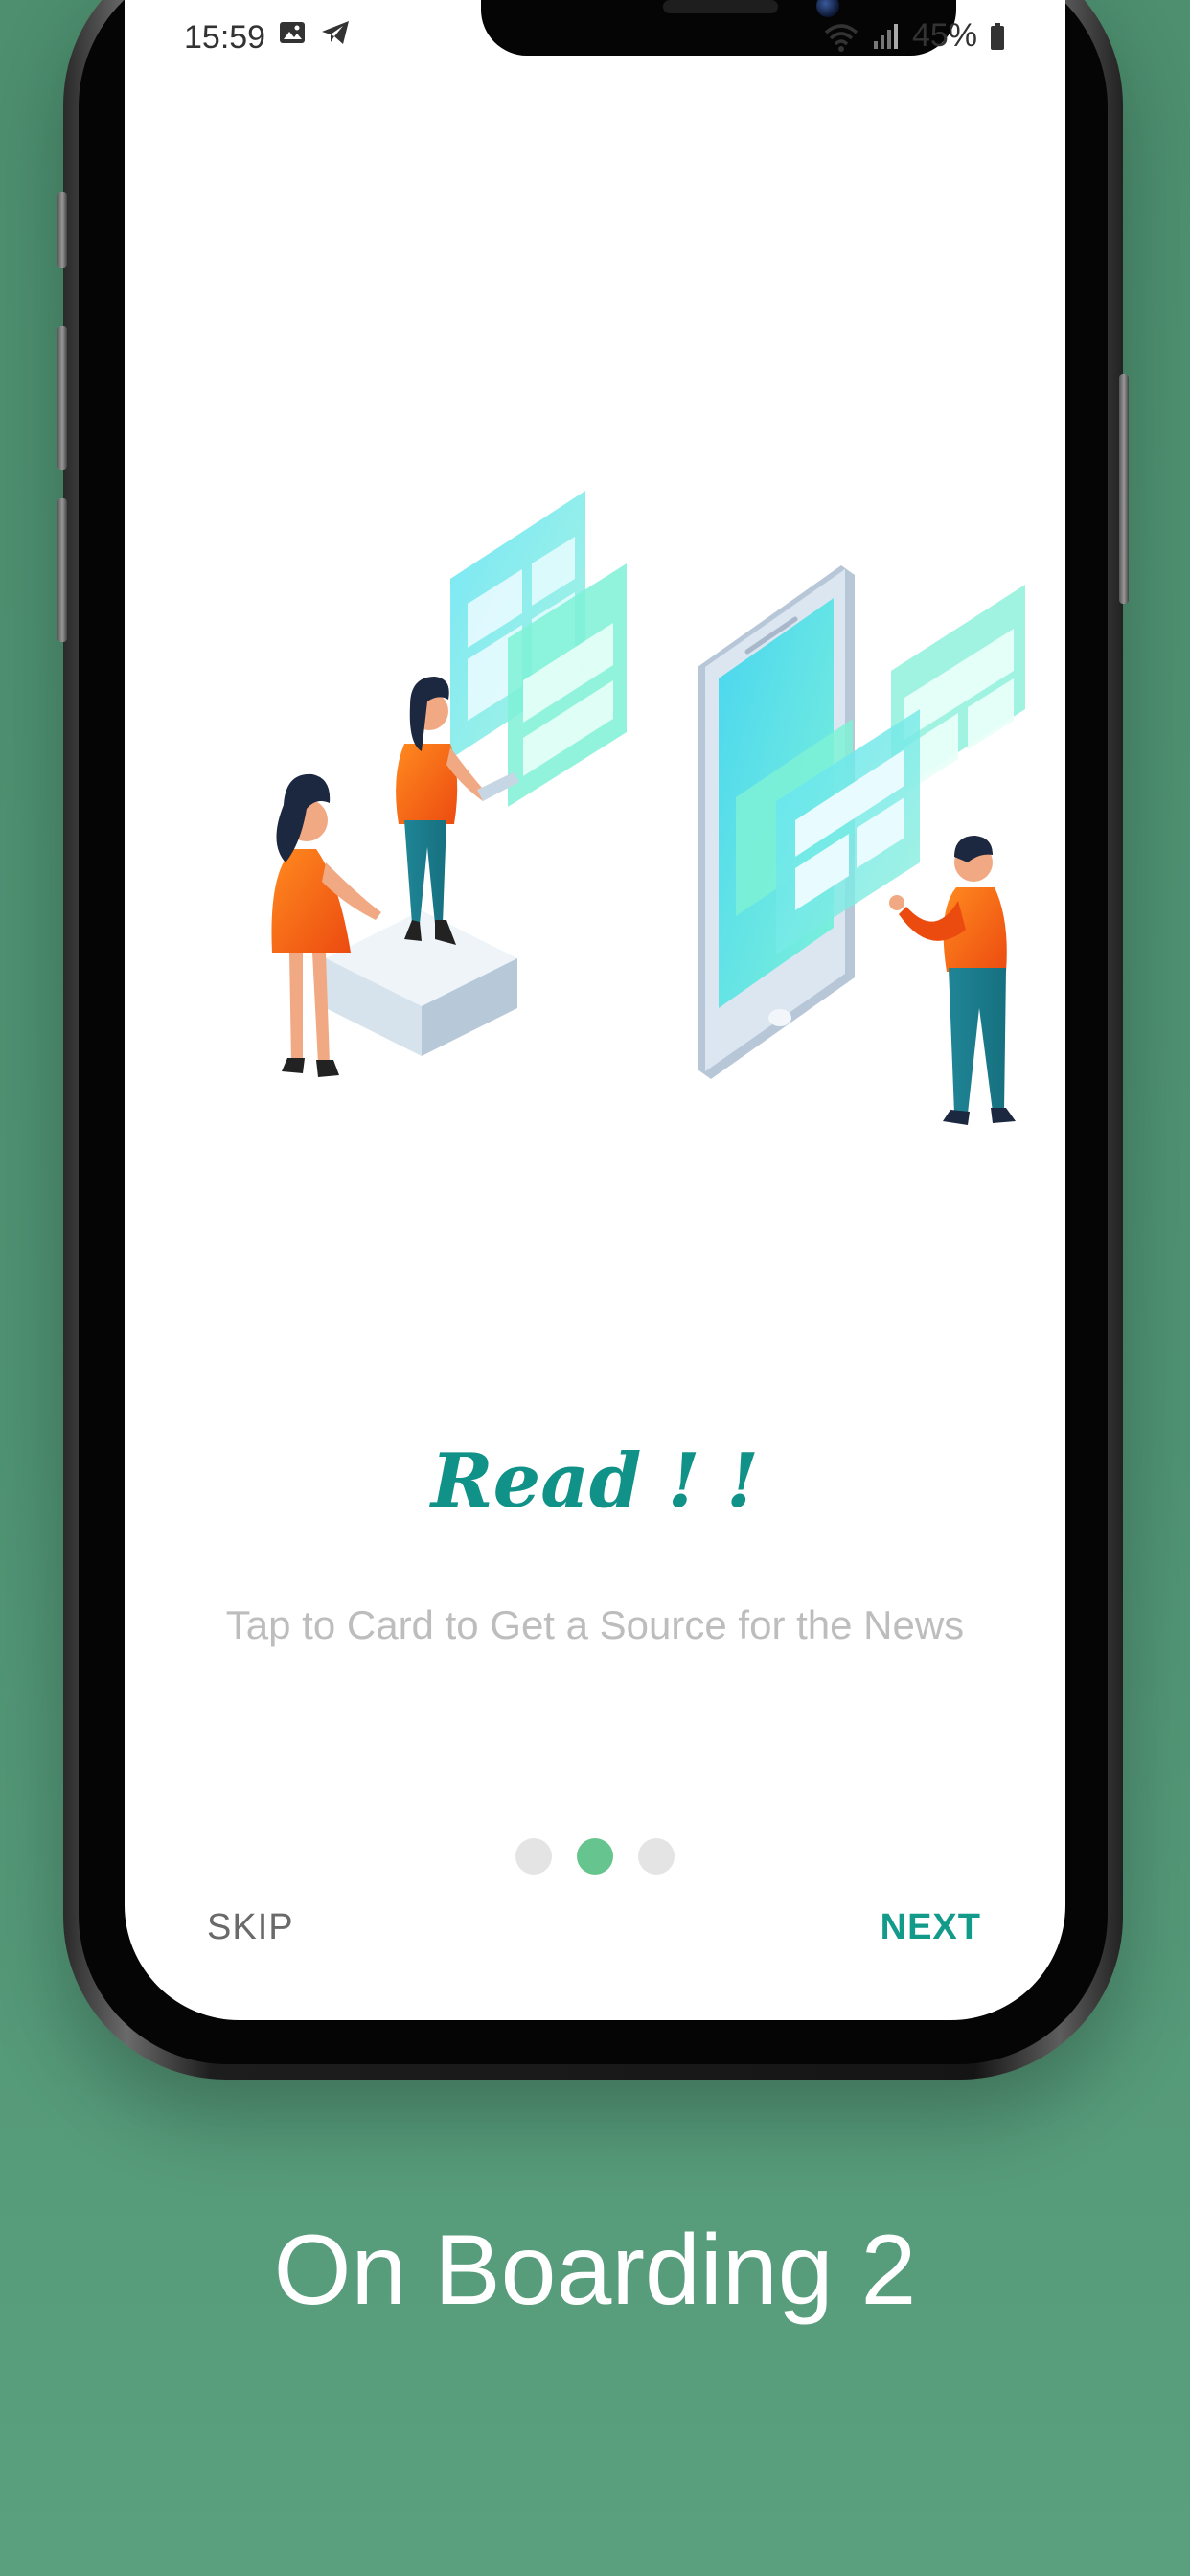 Image resolution: width=1190 pixels, height=2576 pixels. Describe the element at coordinates (944, 35) in the screenshot. I see `battery-percentage: 45%` at that location.